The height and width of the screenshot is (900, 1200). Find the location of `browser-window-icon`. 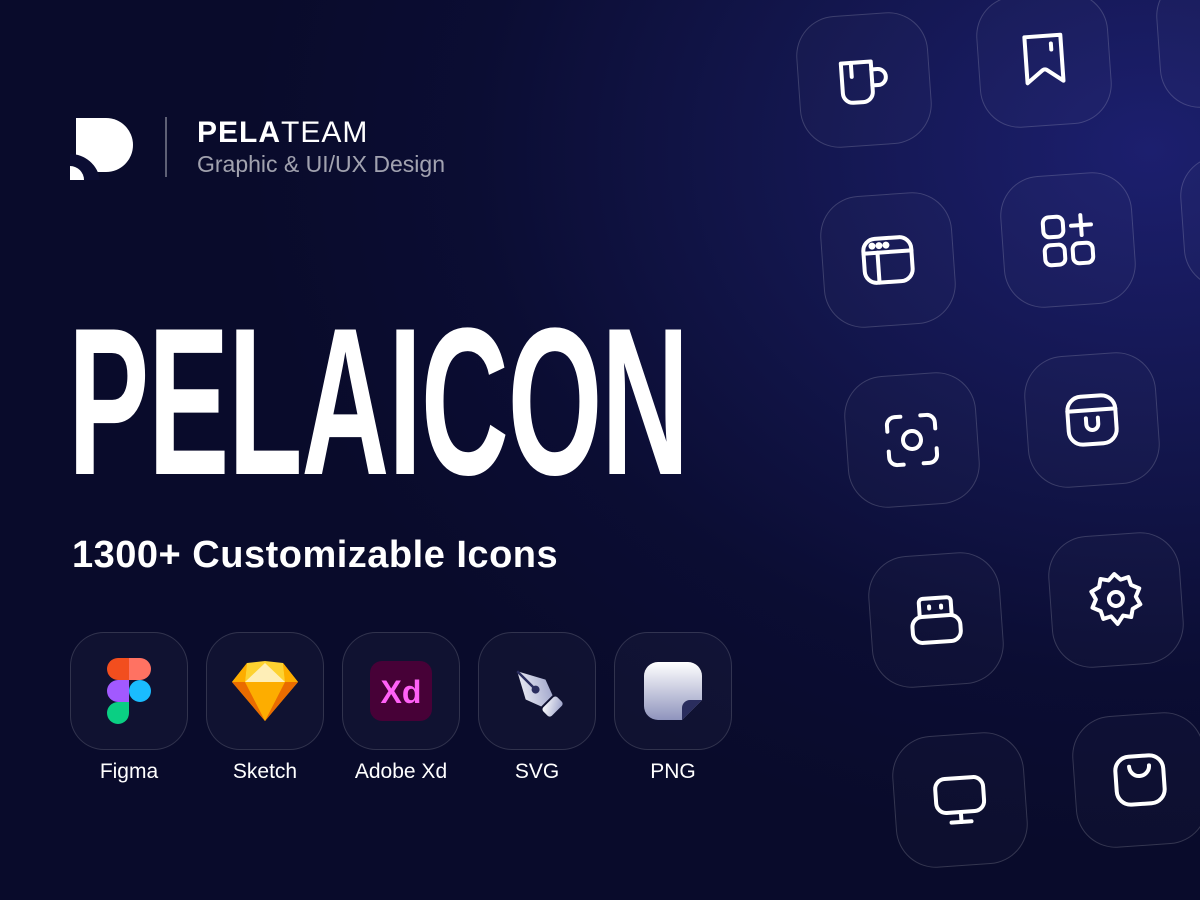

browser-window-icon is located at coordinates (888, 260).